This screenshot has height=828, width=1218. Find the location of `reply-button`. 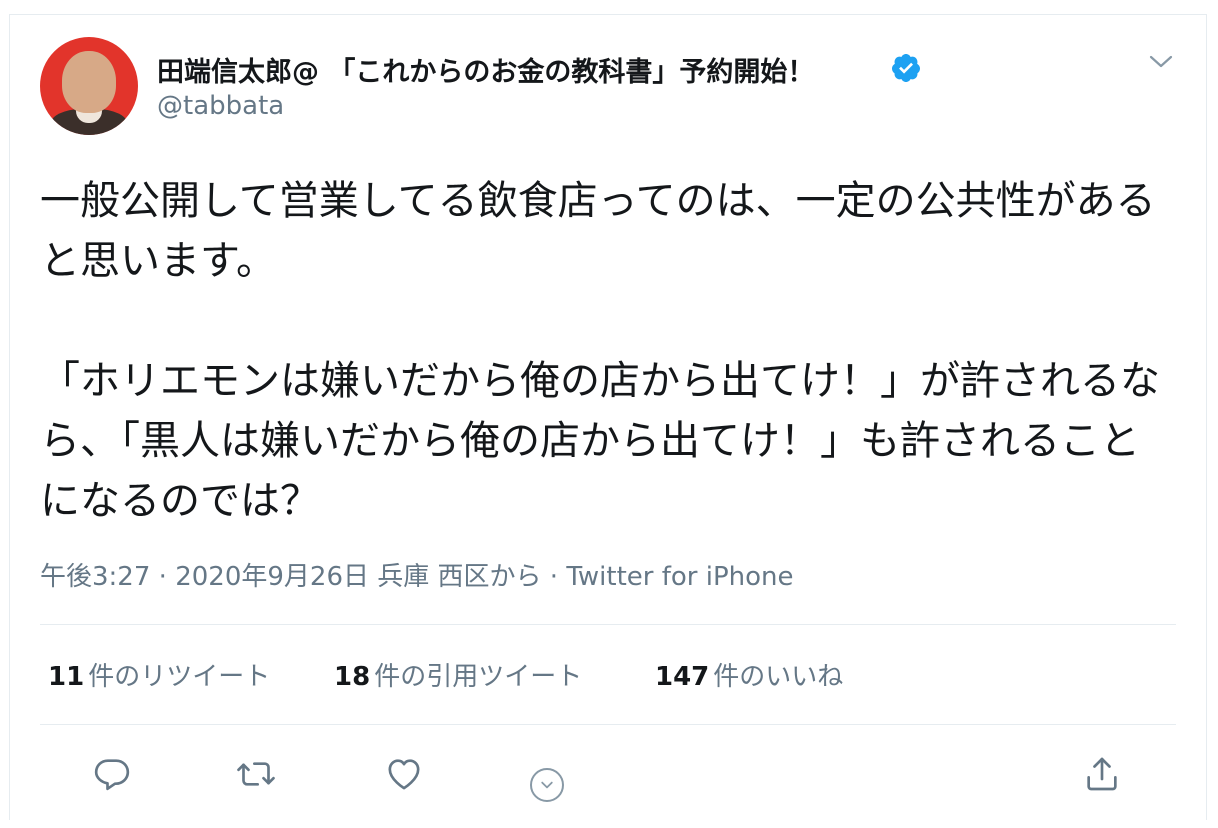

reply-button is located at coordinates (112, 774).